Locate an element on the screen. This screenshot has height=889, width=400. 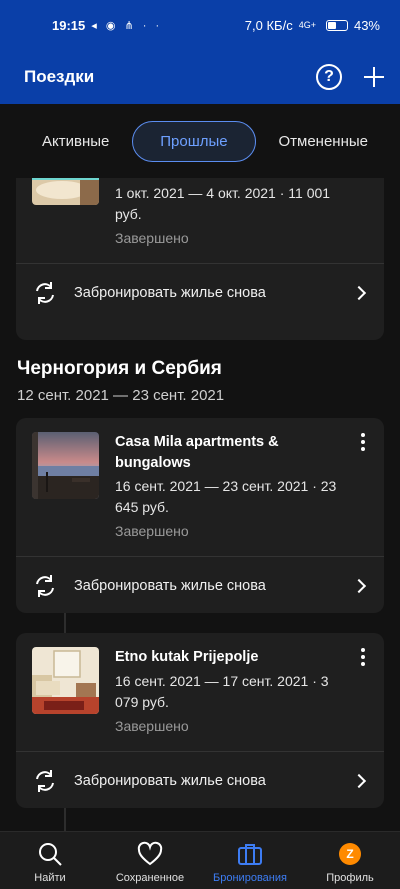
booking-name: Casa Mila apartments & bungalows is located at coordinates (197, 452).